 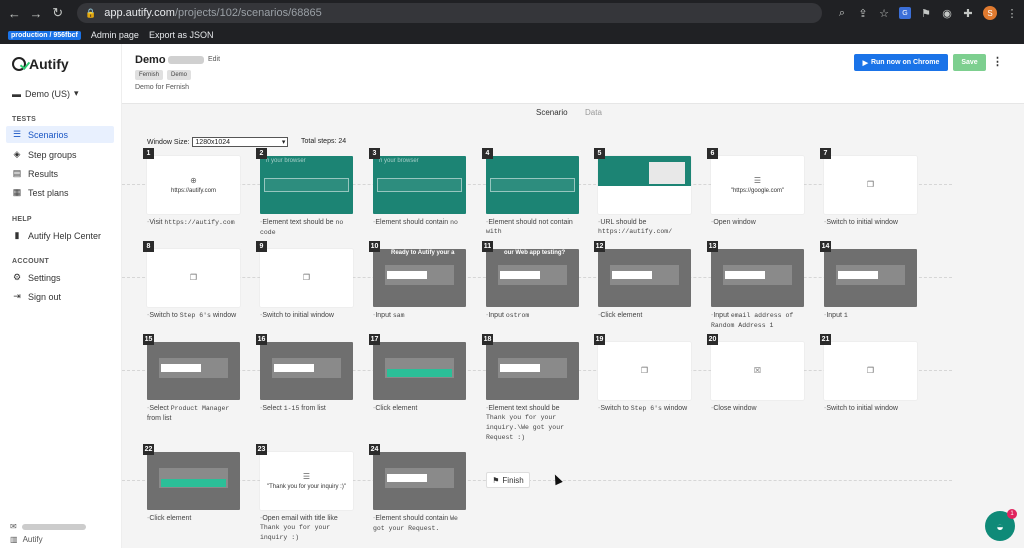 I want to click on save-button: Save, so click(x=969, y=62).